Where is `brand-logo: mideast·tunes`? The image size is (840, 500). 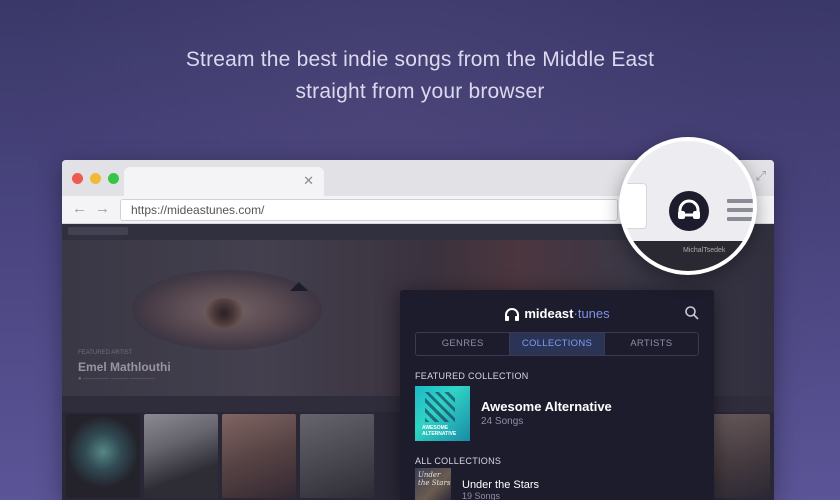 brand-logo: mideast·tunes is located at coordinates (557, 314).